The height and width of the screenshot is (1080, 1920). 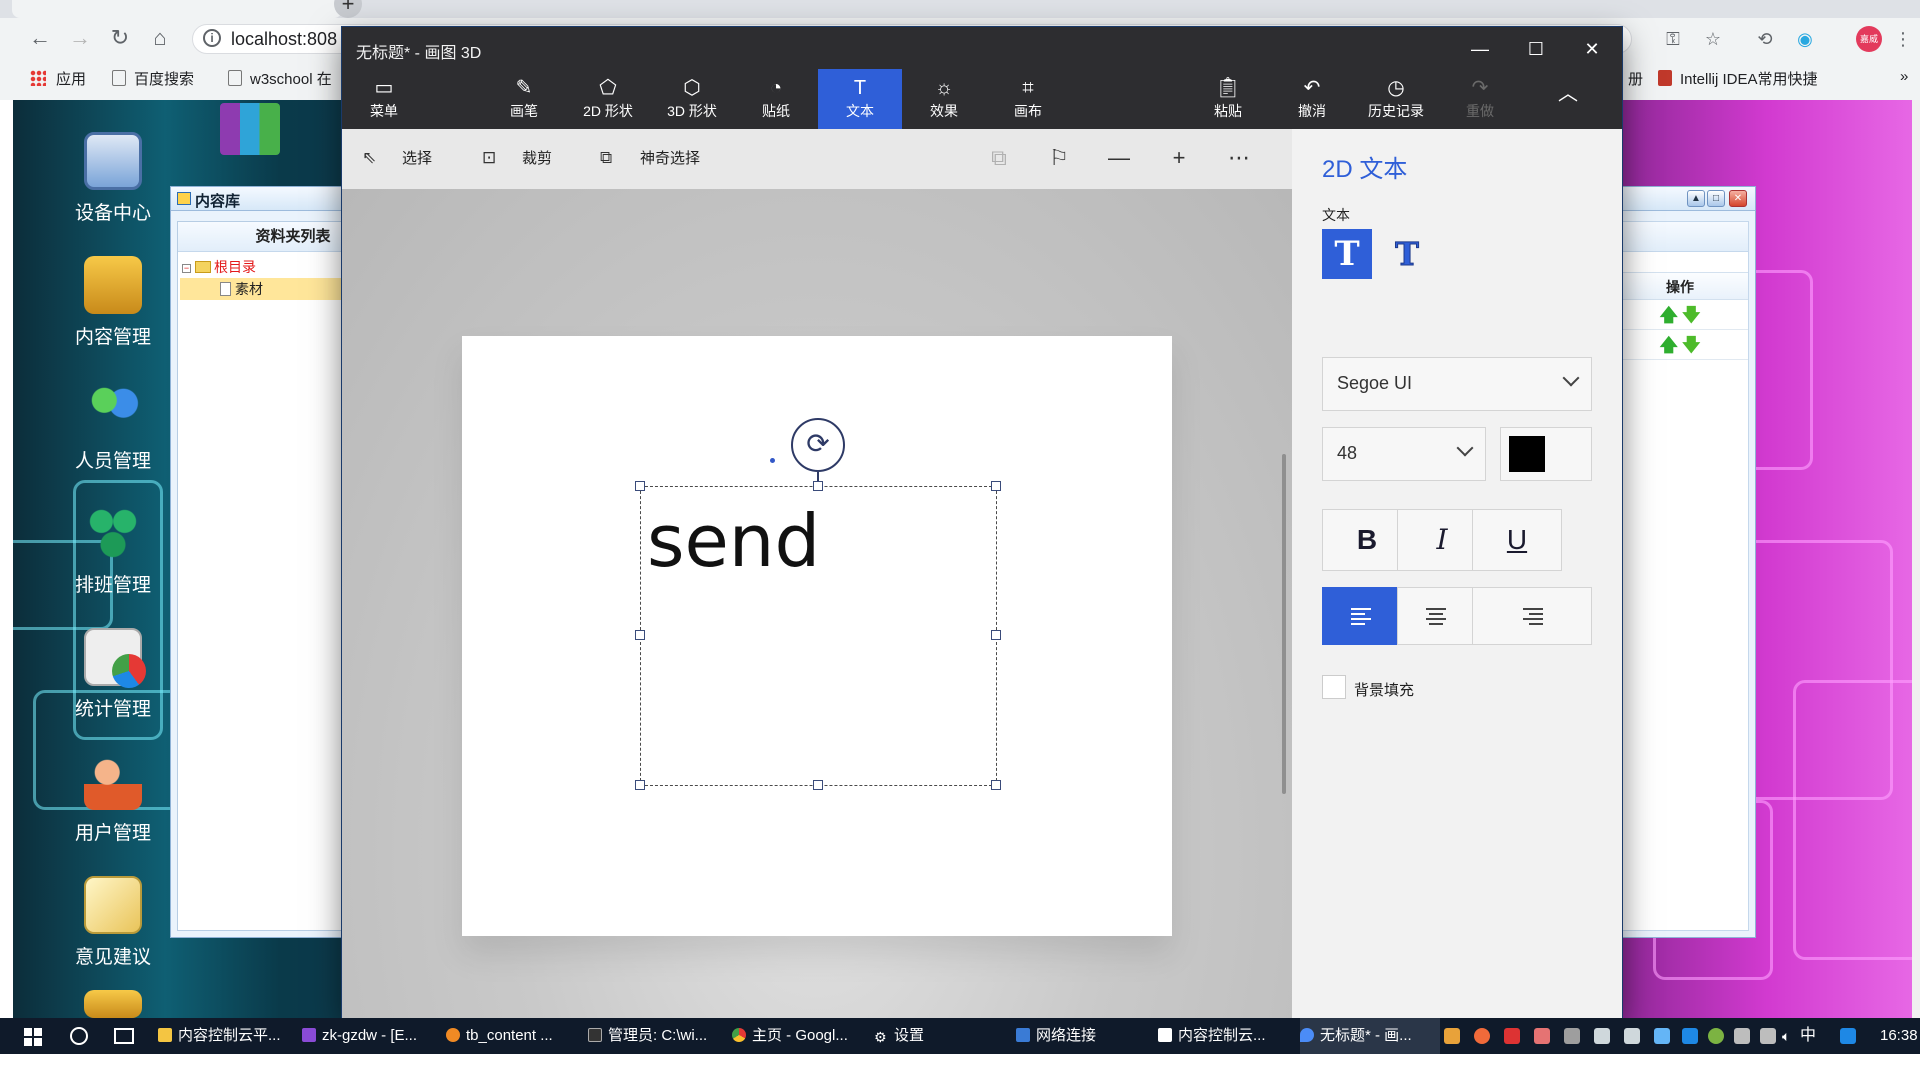 What do you see at coordinates (1480, 99) in the screenshot?
I see `ribbon-redo: ↷ 重做` at bounding box center [1480, 99].